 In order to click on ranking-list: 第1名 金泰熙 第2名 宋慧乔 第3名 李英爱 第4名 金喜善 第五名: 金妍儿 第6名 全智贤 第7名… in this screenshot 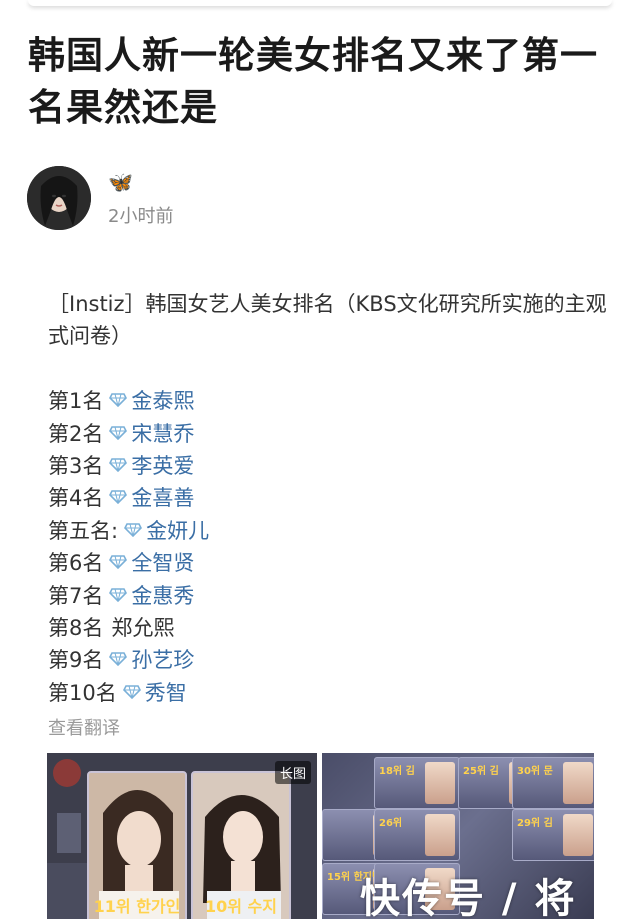, I will do `click(128, 546)`.